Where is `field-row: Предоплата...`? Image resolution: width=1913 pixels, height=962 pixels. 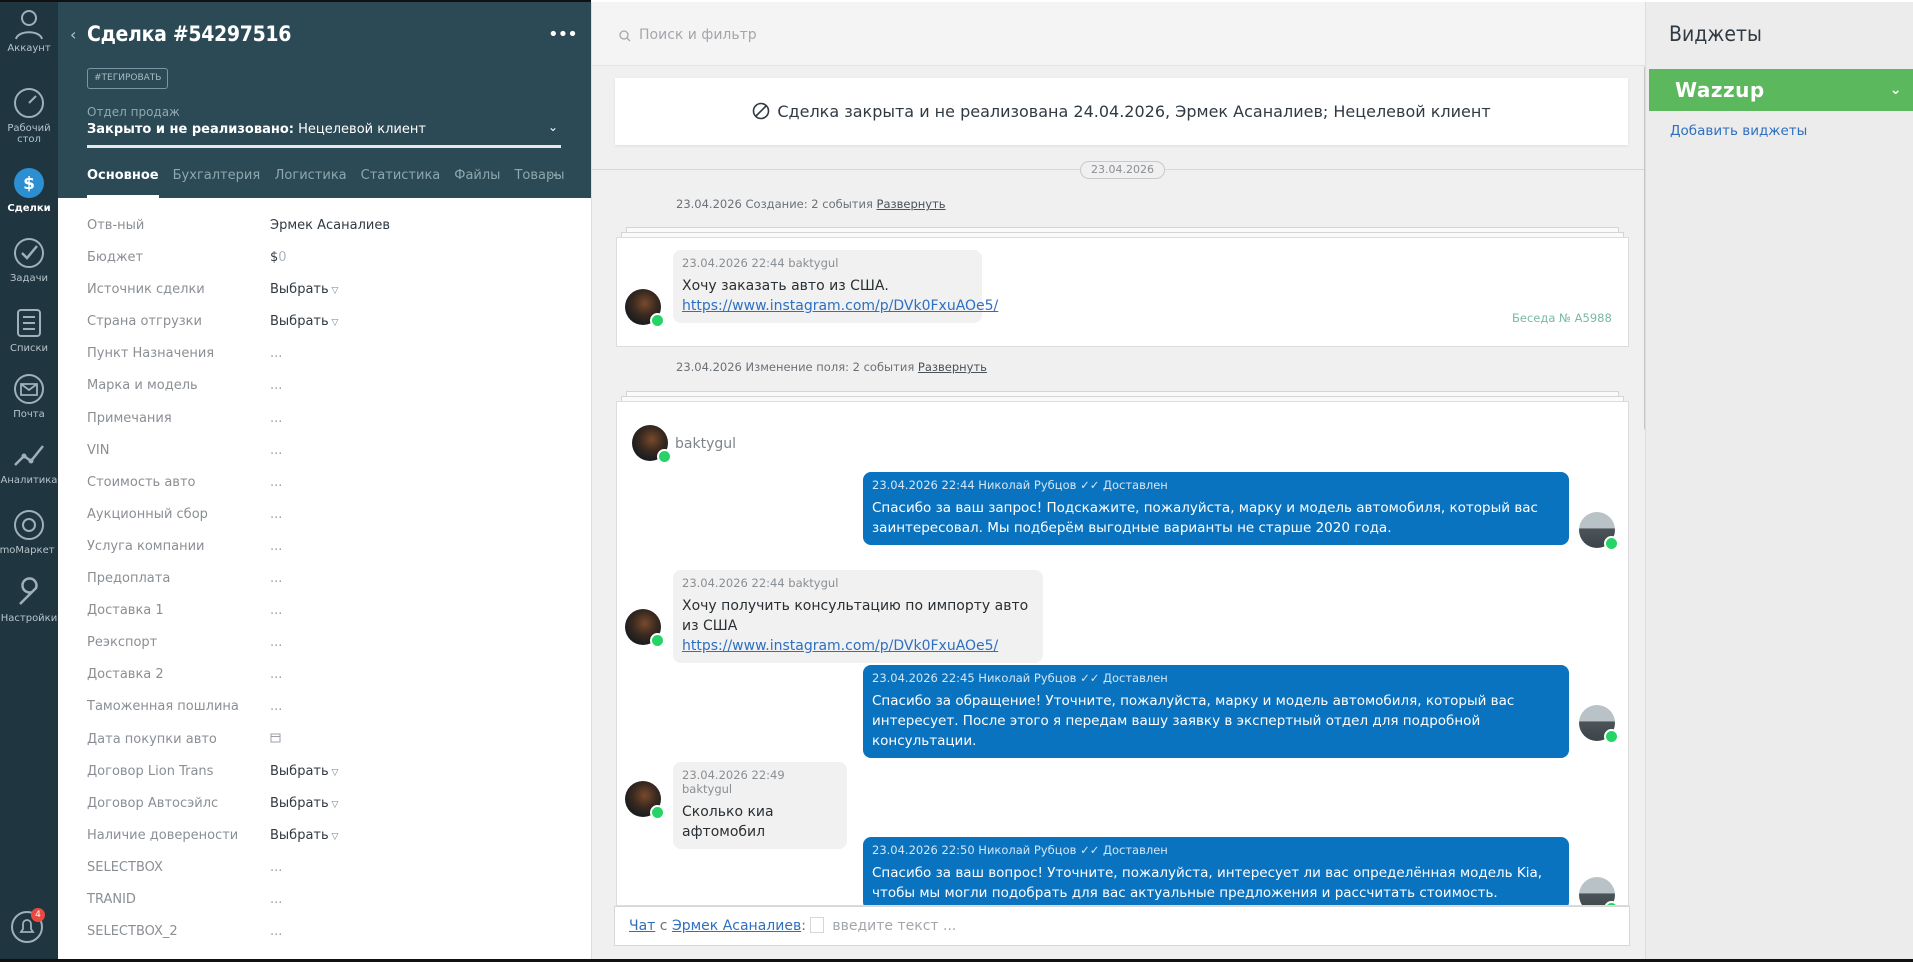
field-row: Предоплата... is located at coordinates (324, 579).